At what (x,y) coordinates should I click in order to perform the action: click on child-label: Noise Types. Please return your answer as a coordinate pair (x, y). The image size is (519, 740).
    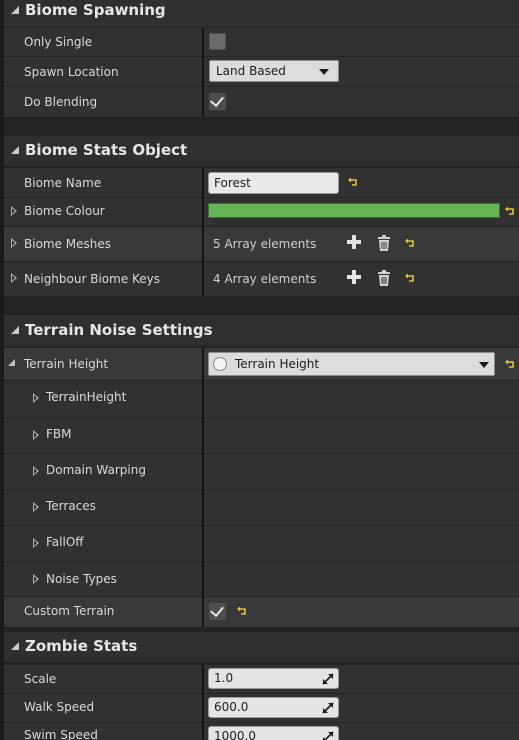
    Looking at the image, I should click on (81, 579).